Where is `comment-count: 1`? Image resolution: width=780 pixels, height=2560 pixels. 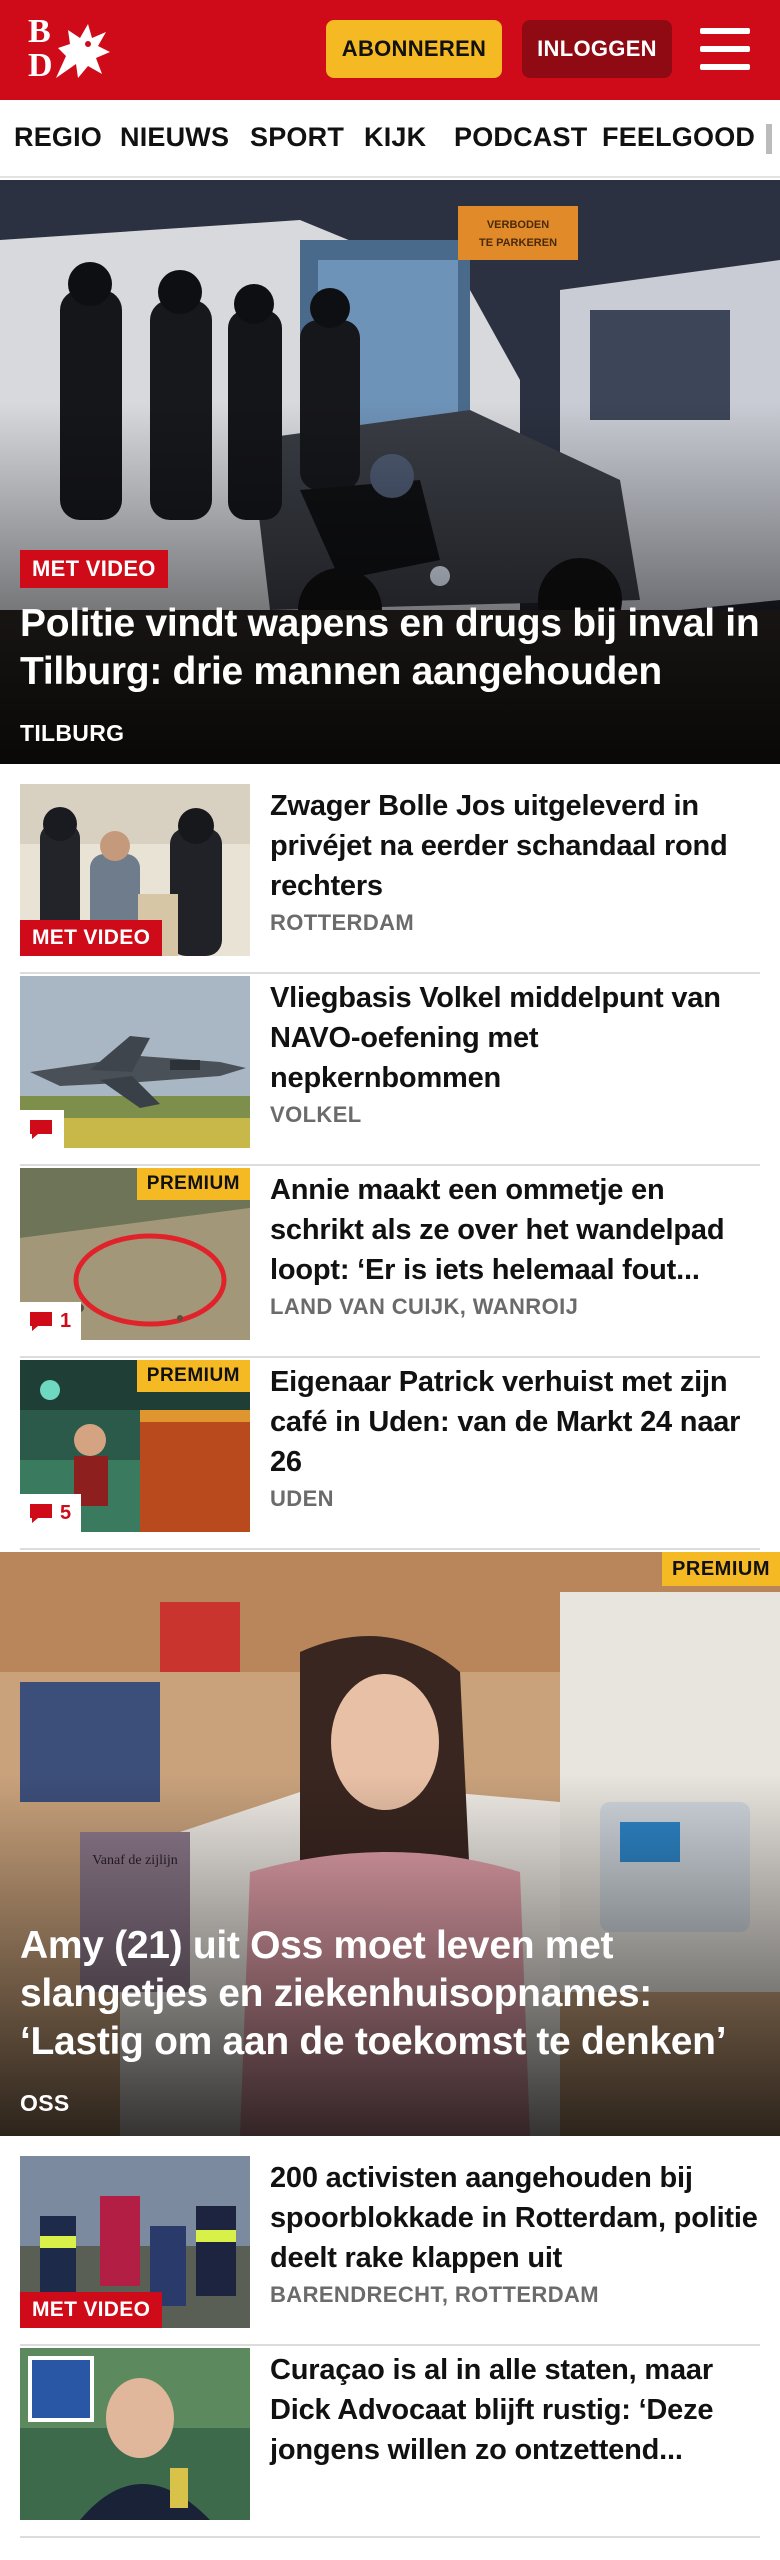 comment-count: 1 is located at coordinates (66, 1320).